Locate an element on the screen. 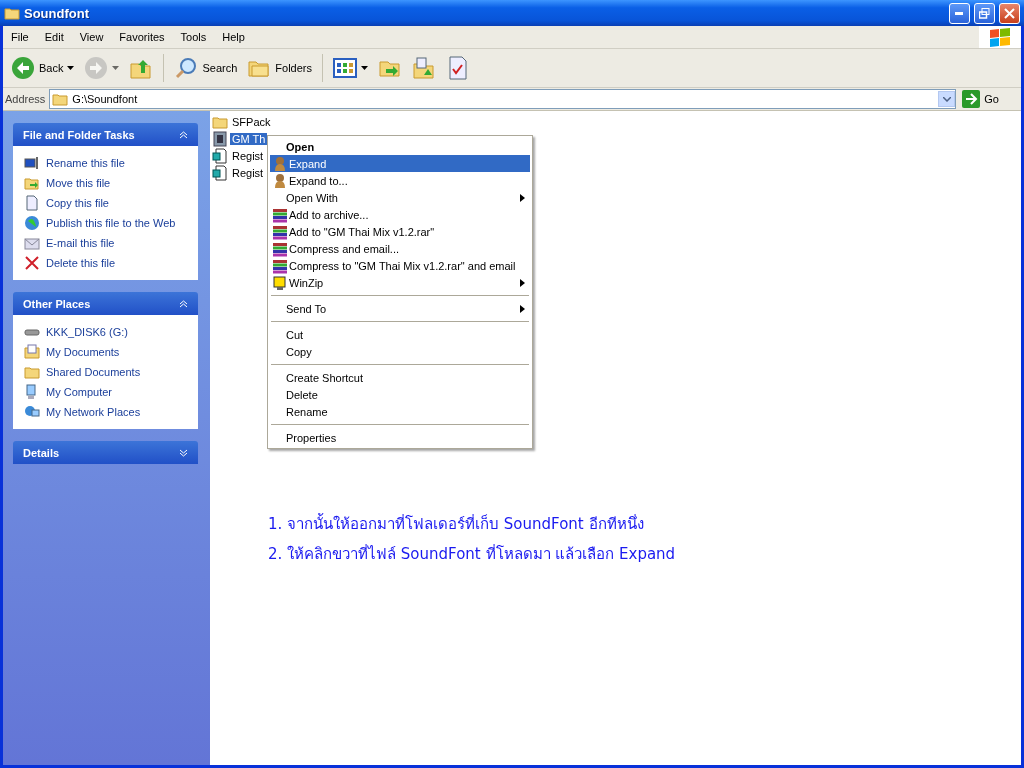 This screenshot has height=768, width=1024. context-menu-item: Open is located at coordinates (400, 146).